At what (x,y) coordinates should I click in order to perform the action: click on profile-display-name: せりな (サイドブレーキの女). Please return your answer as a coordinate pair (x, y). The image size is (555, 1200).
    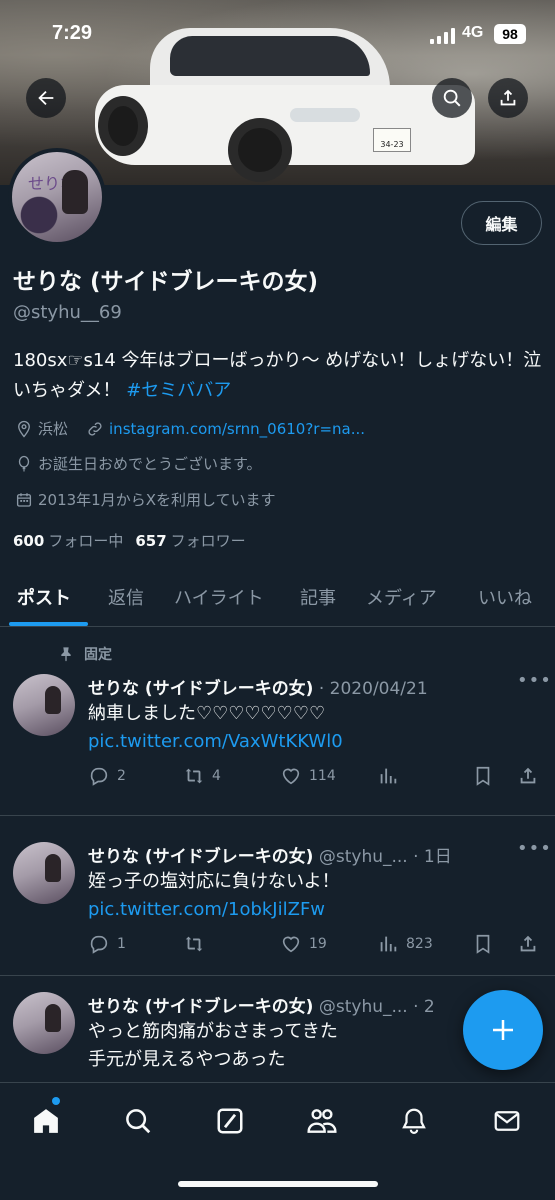
    Looking at the image, I should click on (166, 282).